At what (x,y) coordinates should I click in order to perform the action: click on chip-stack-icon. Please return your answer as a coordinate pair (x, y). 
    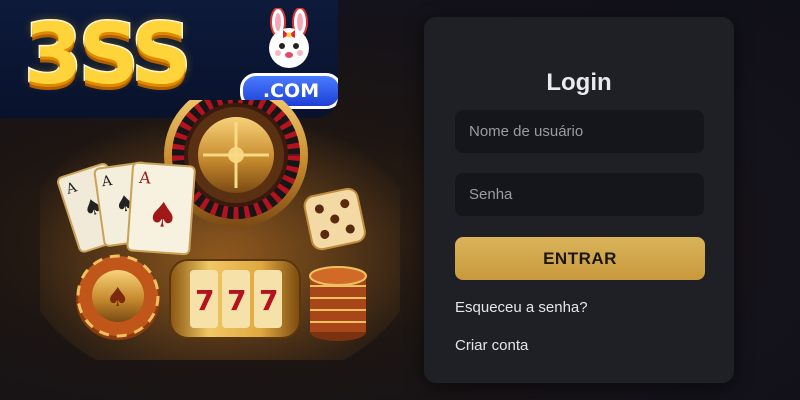
    Looking at the image, I should click on (338, 303).